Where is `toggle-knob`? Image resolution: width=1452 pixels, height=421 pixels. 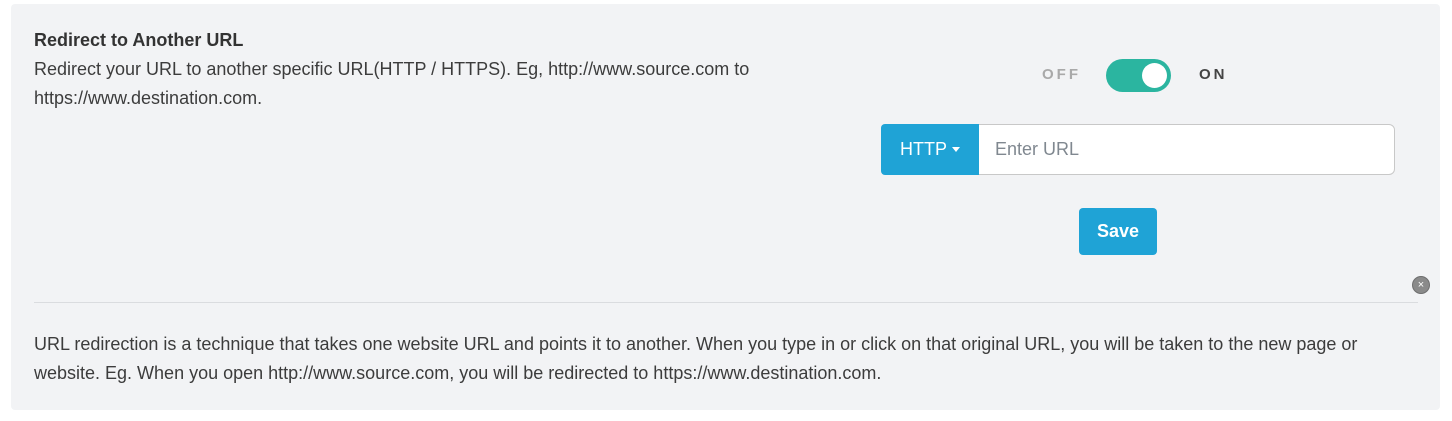 toggle-knob is located at coordinates (1154, 75).